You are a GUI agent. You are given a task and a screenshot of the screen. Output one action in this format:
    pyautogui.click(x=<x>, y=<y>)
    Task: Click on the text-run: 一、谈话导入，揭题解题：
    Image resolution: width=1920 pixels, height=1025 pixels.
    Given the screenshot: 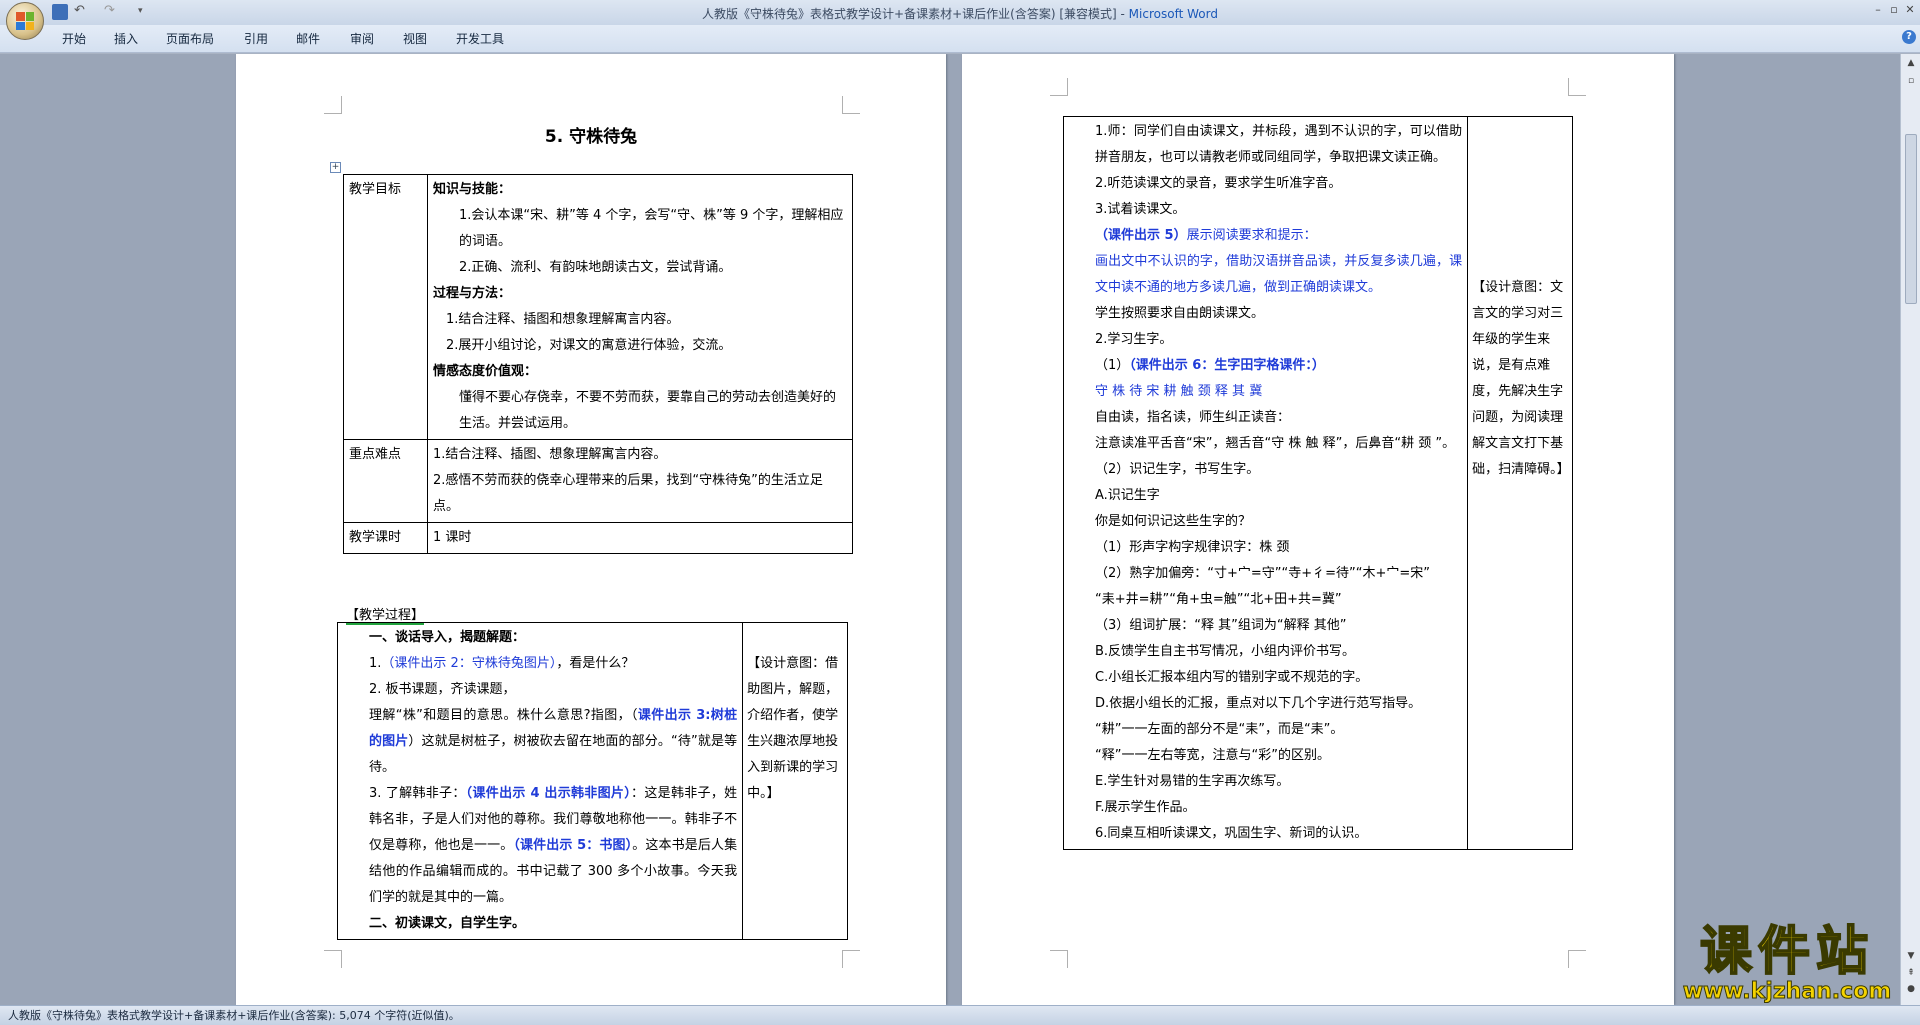 What is the action you would take?
    pyautogui.click(x=447, y=637)
    